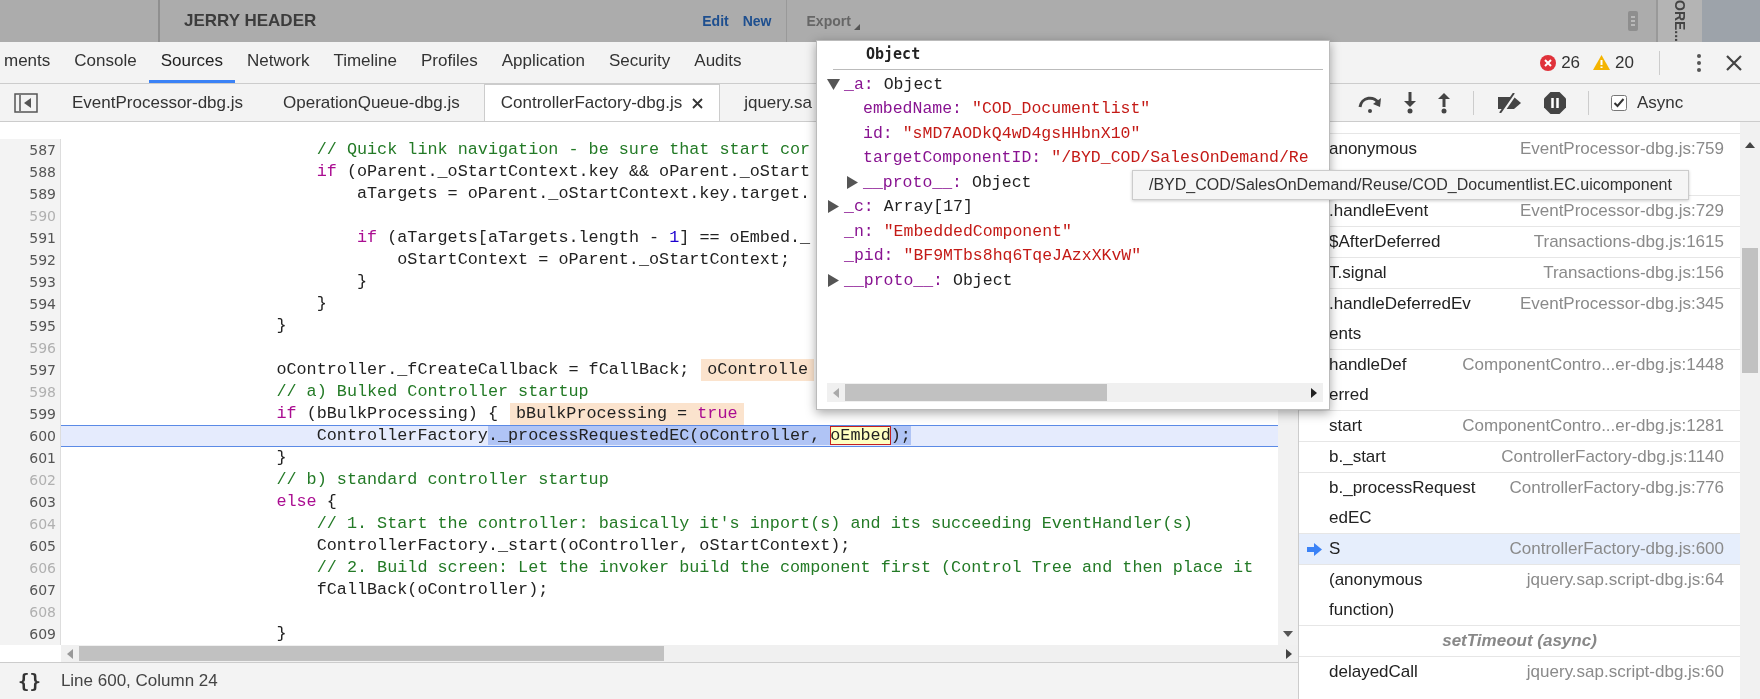 The width and height of the screenshot is (1760, 699). Describe the element at coordinates (1444, 102) in the screenshot. I see `step-out-icon` at that location.